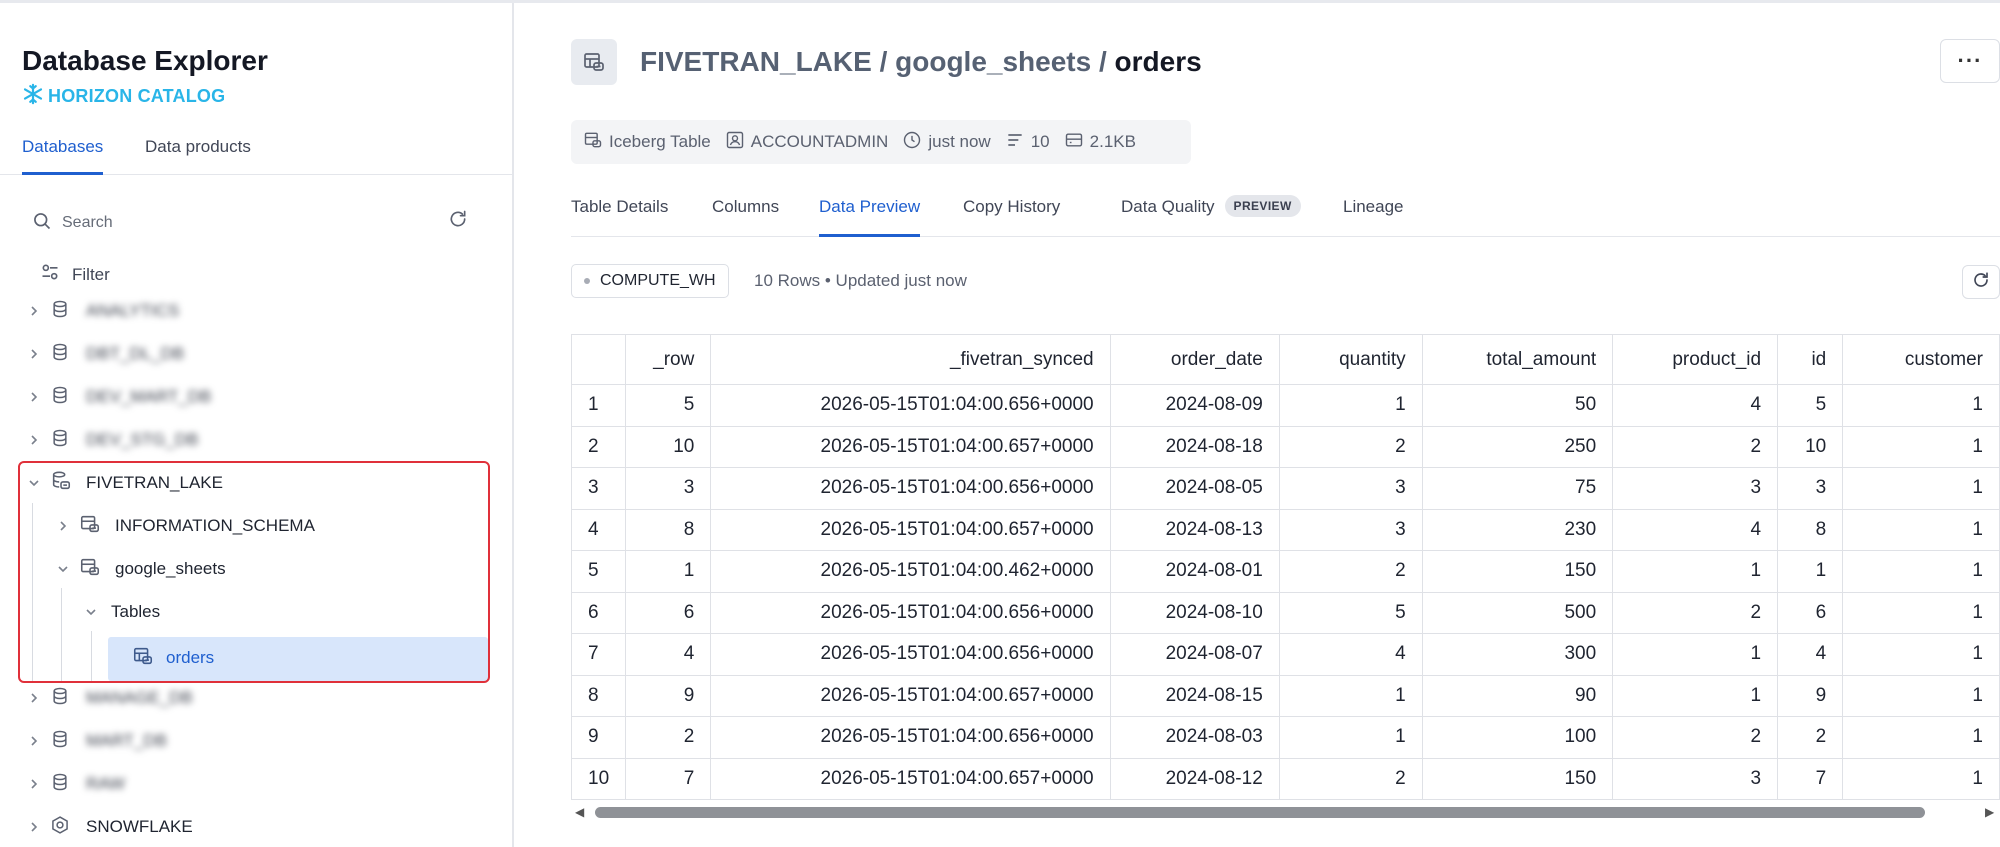  What do you see at coordinates (242, 223) in the screenshot?
I see `search-input` at bounding box center [242, 223].